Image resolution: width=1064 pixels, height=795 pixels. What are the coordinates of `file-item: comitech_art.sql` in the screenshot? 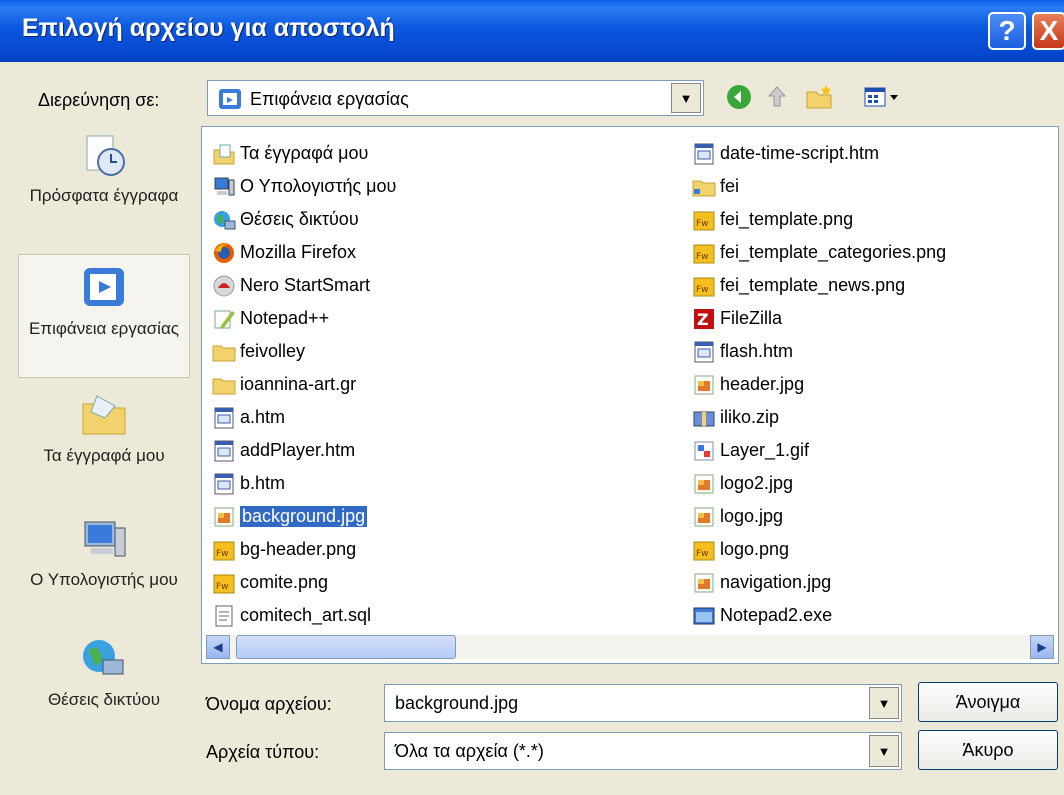 It's located at (304, 615).